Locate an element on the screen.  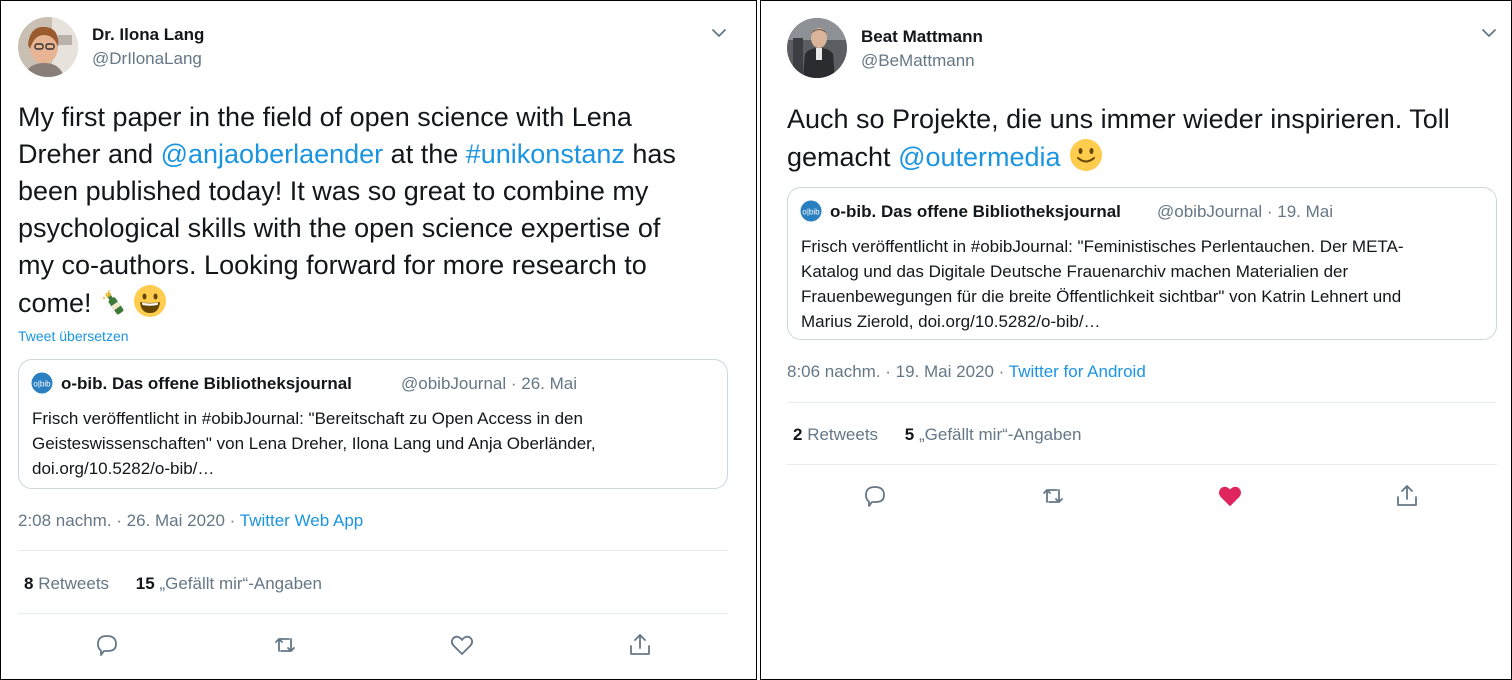
source-app-link: Twitter Web App is located at coordinates (301, 520).